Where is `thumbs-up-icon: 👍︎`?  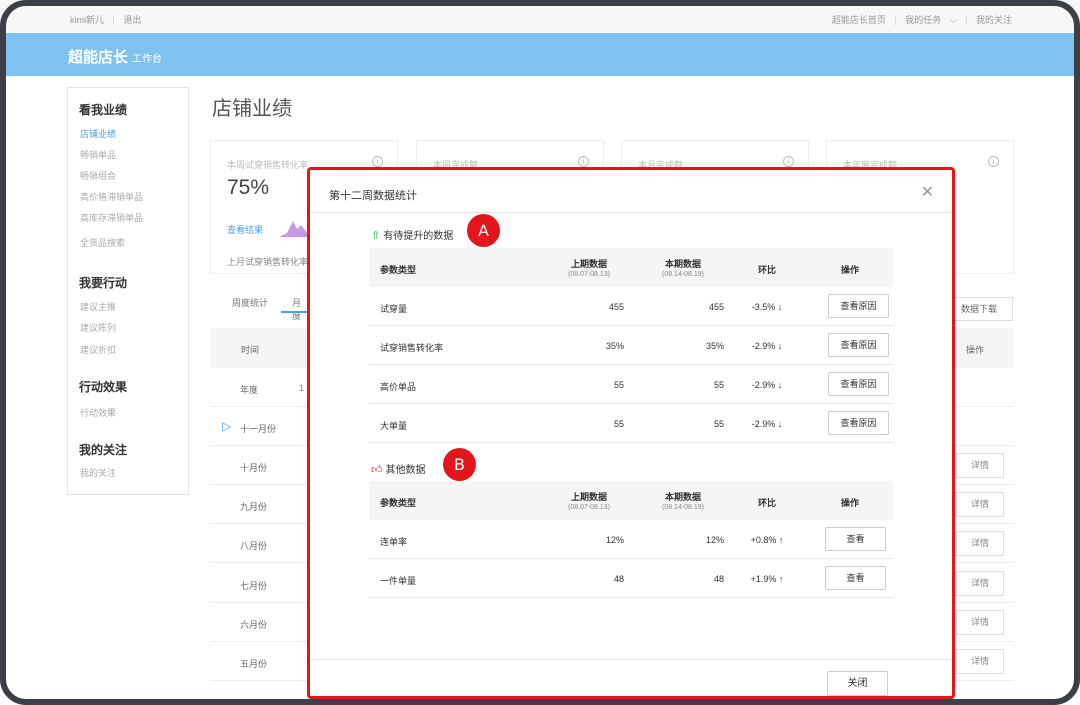
thumbs-up-icon: 👍︎ is located at coordinates (377, 470).